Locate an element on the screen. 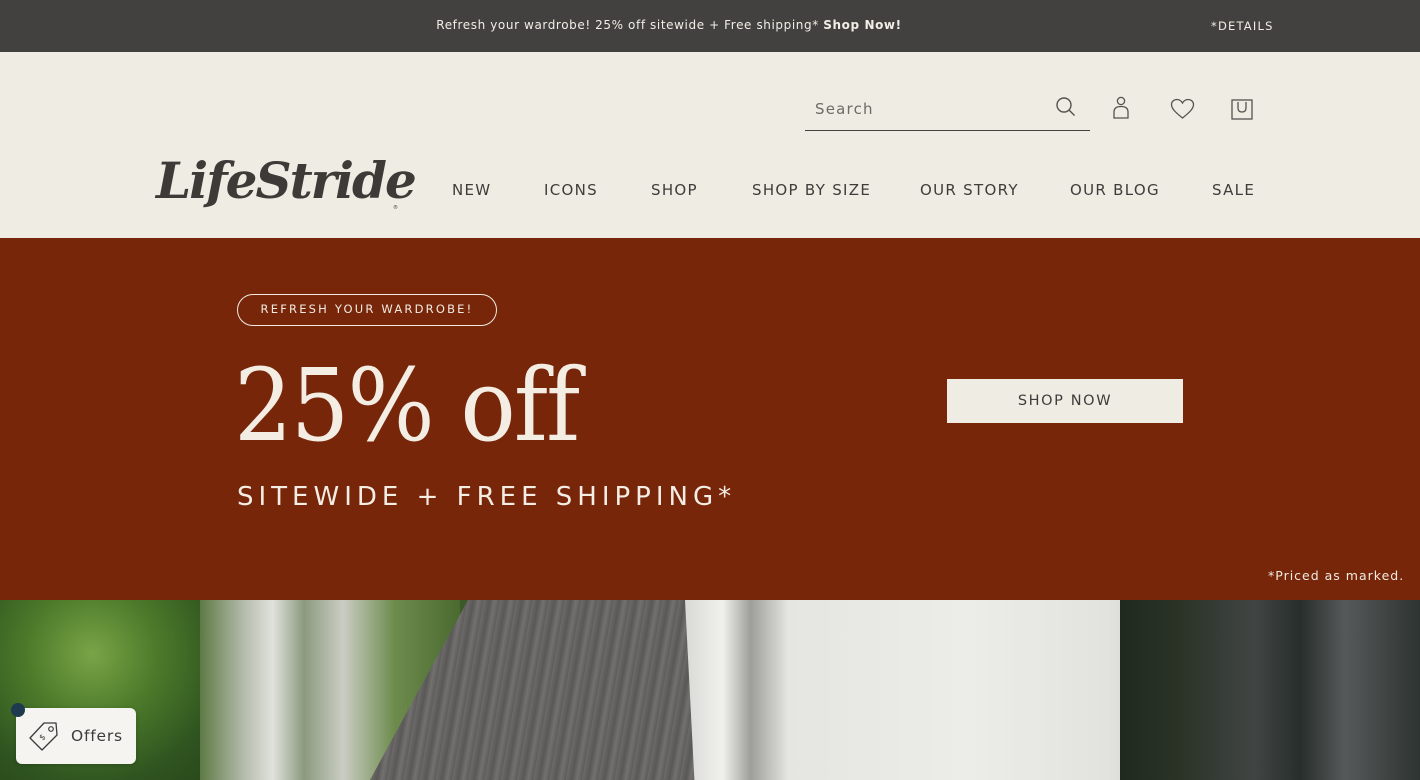 The image size is (1420, 780). search-bar is located at coordinates (947, 111).